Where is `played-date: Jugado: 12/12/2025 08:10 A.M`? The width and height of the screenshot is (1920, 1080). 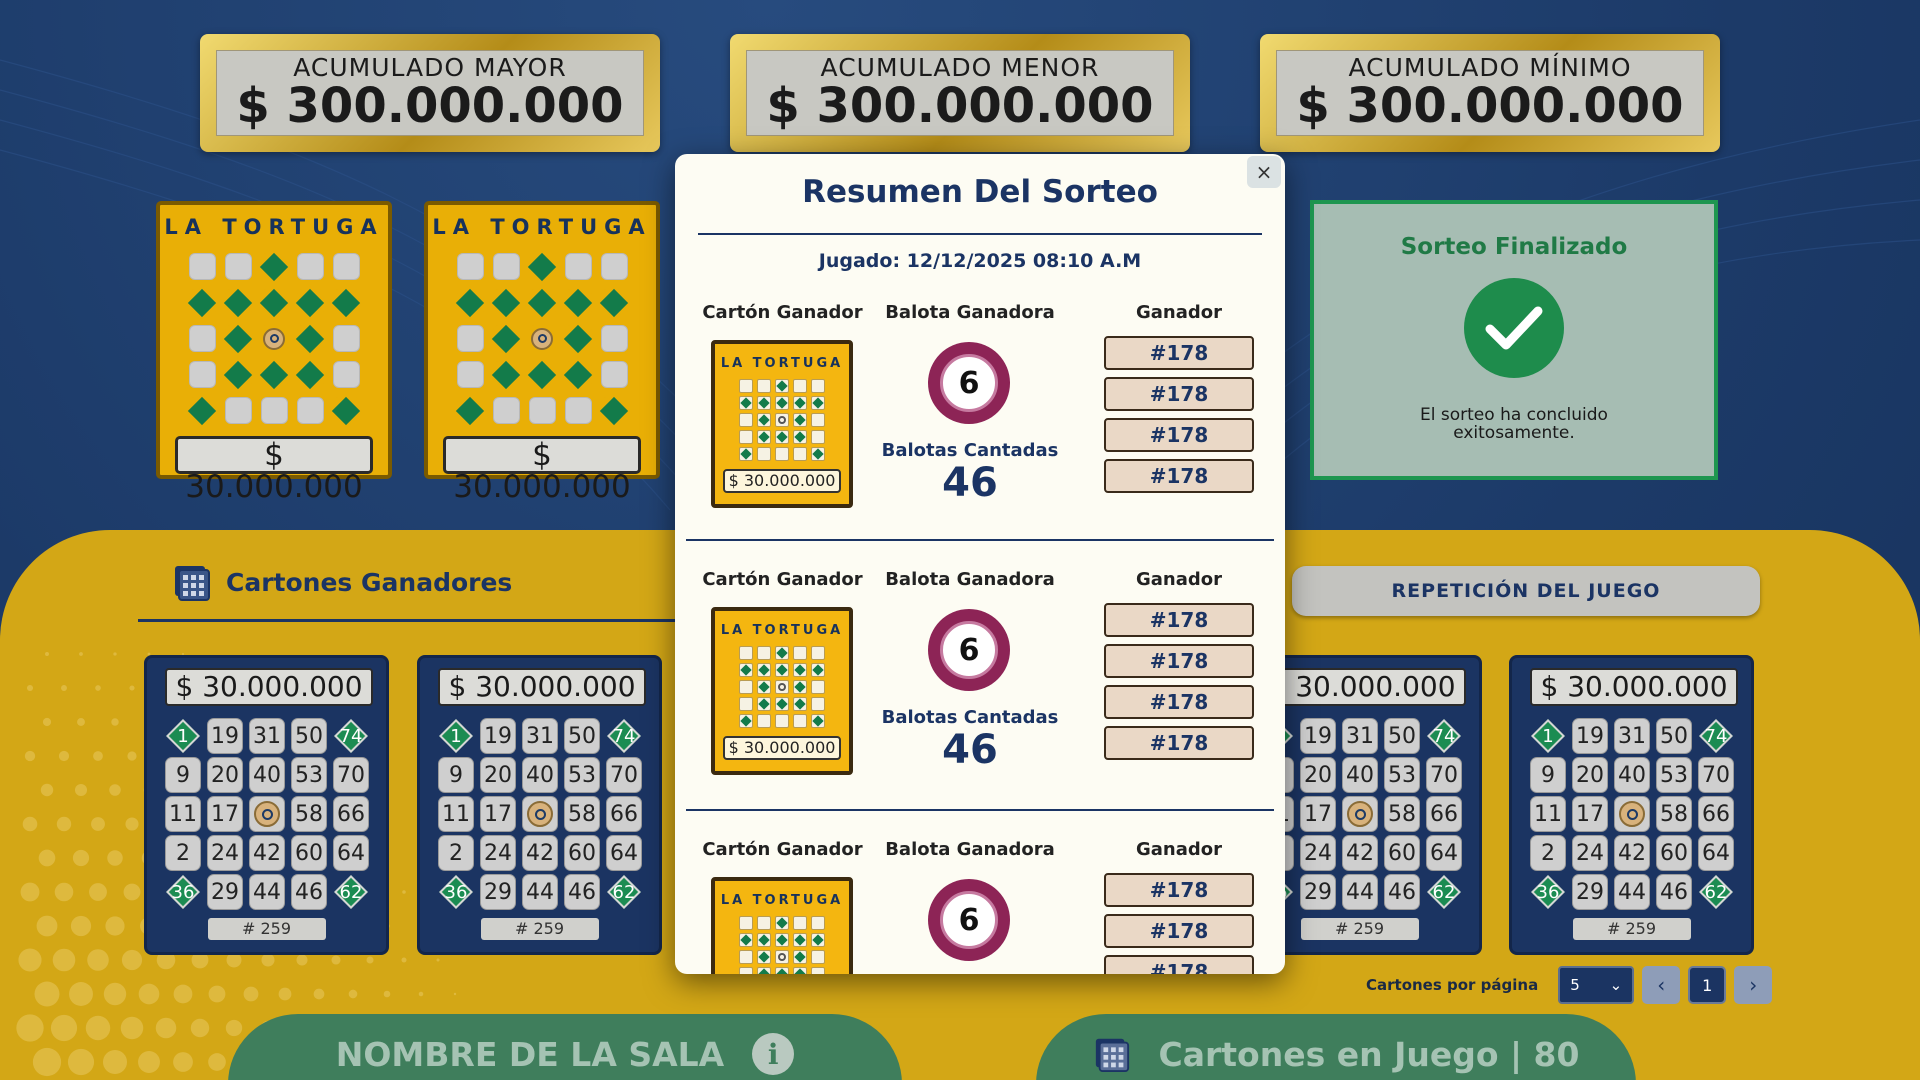 played-date: Jugado: 12/12/2025 08:10 A.M is located at coordinates (980, 261).